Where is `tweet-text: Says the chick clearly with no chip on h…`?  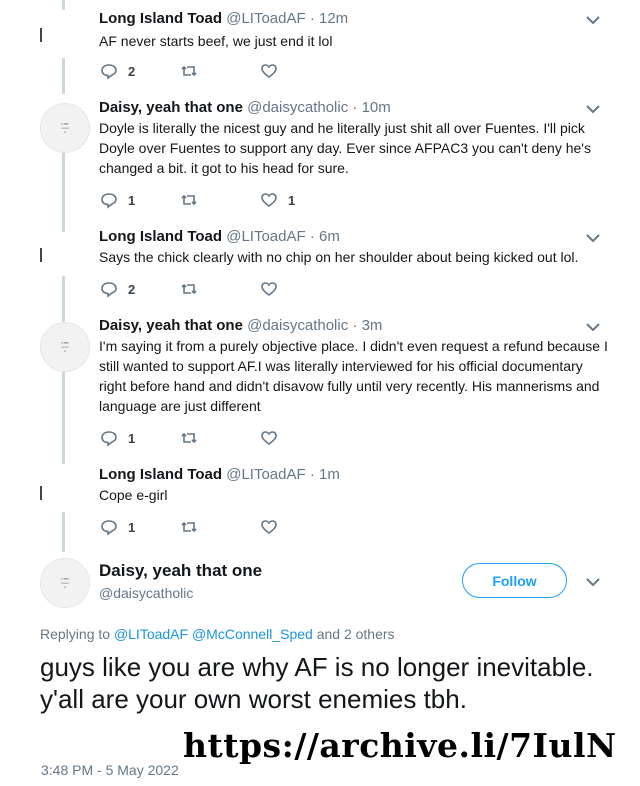 tweet-text: Says the chick clearly with no chip on h… is located at coordinates (339, 257).